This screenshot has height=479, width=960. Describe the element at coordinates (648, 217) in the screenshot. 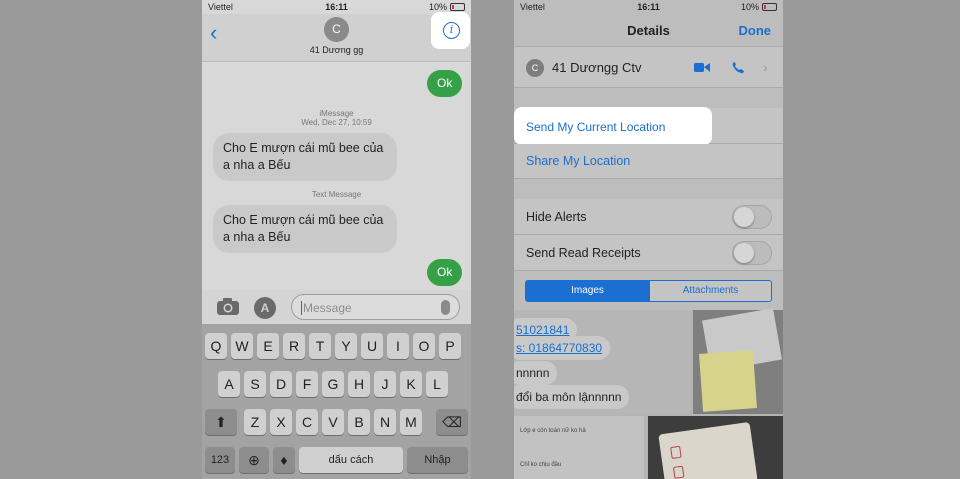

I see `hide-alerts-row: Hide Alerts` at that location.